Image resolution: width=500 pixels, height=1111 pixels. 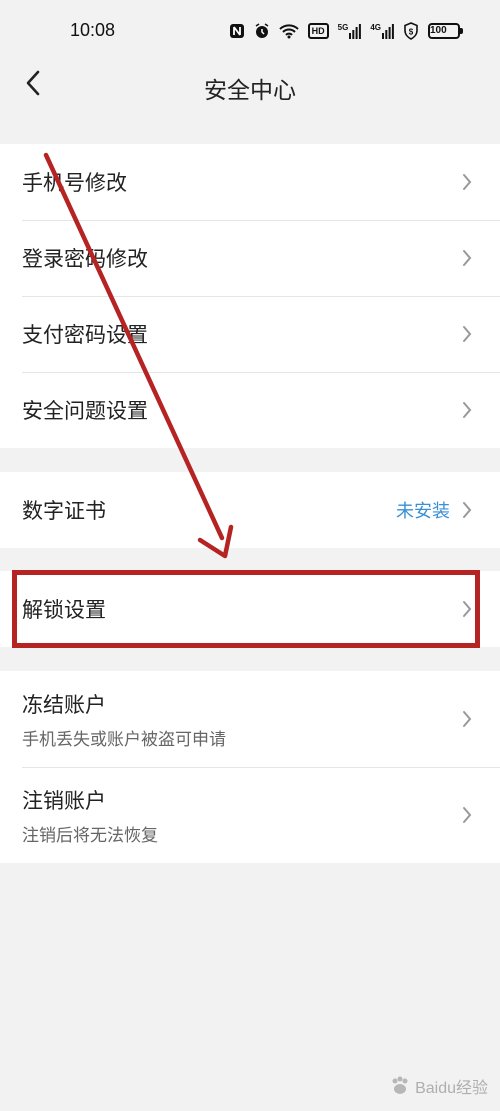 What do you see at coordinates (93, 30) in the screenshot?
I see `status-time: 10:08` at bounding box center [93, 30].